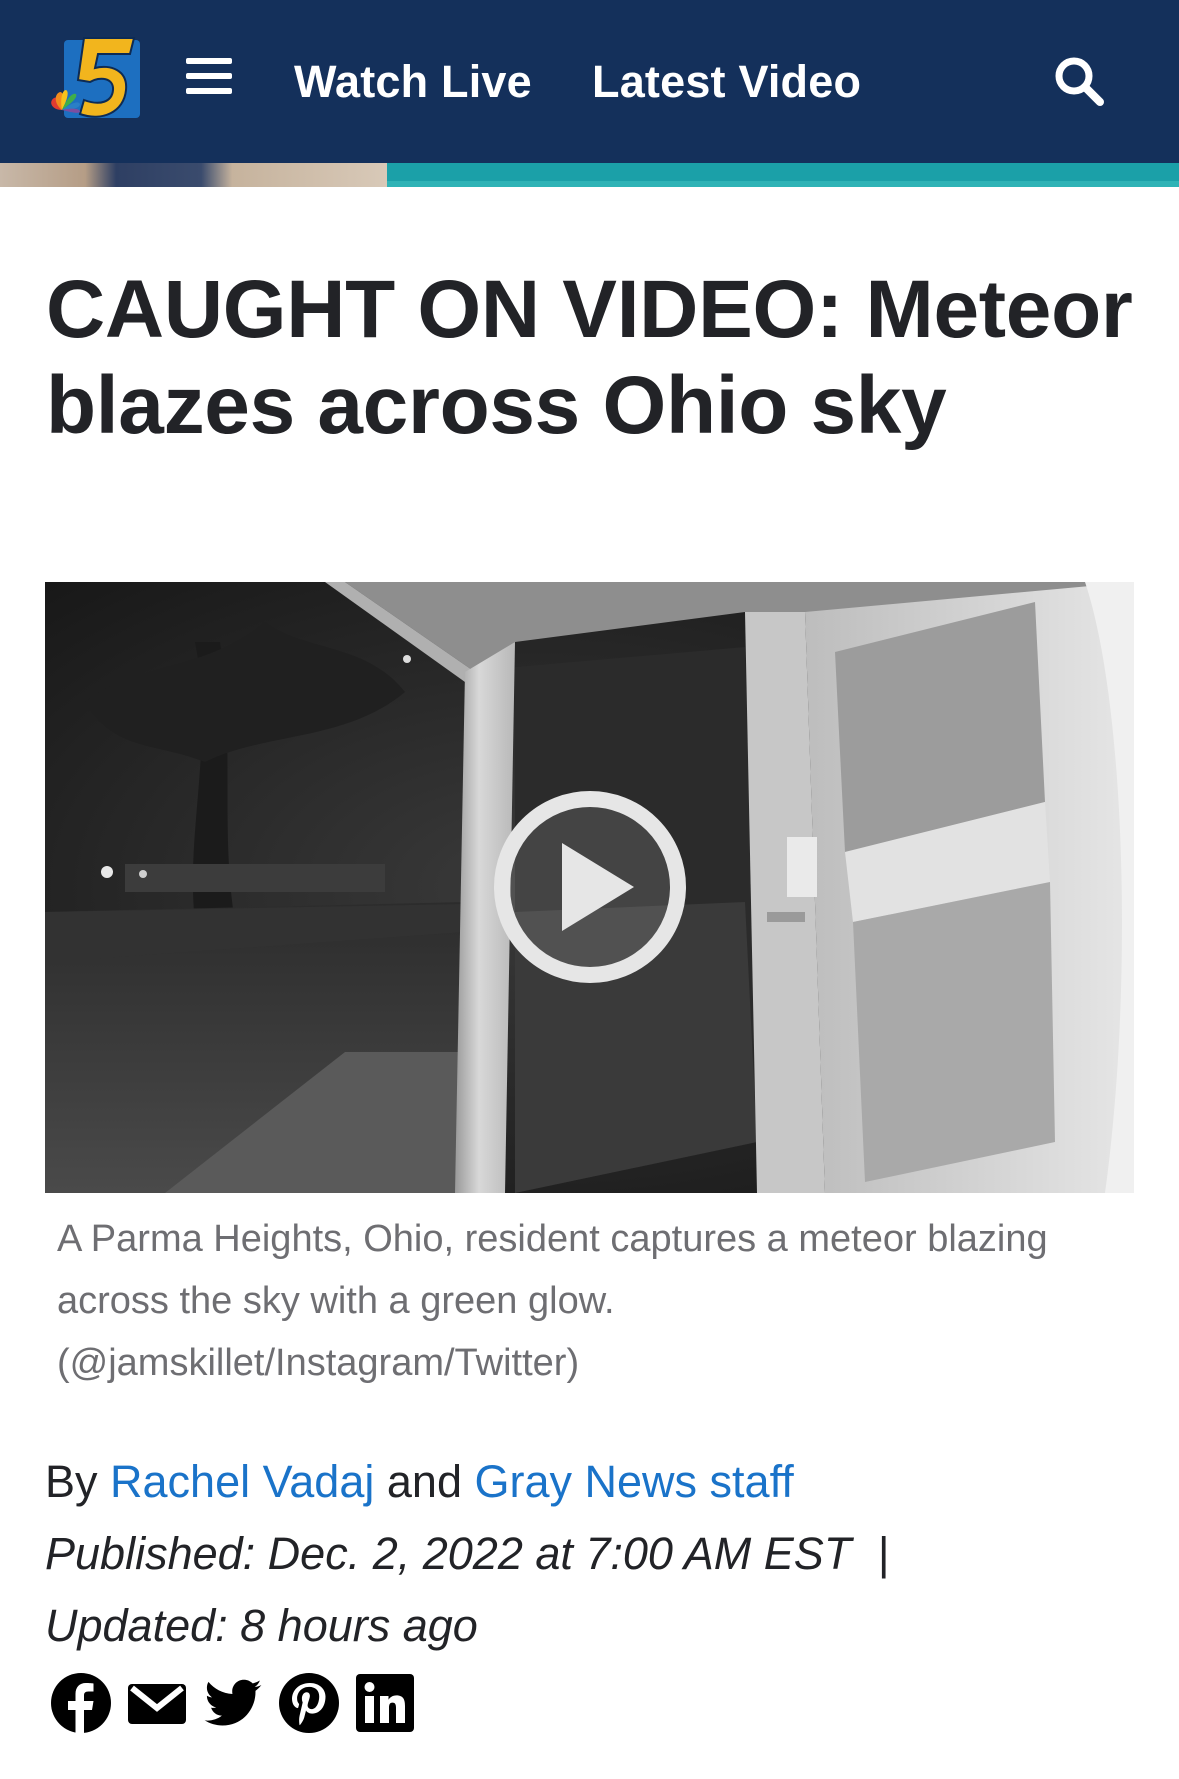 The width and height of the screenshot is (1179, 1779). I want to click on nav-latest-video: Latest Video, so click(726, 82).